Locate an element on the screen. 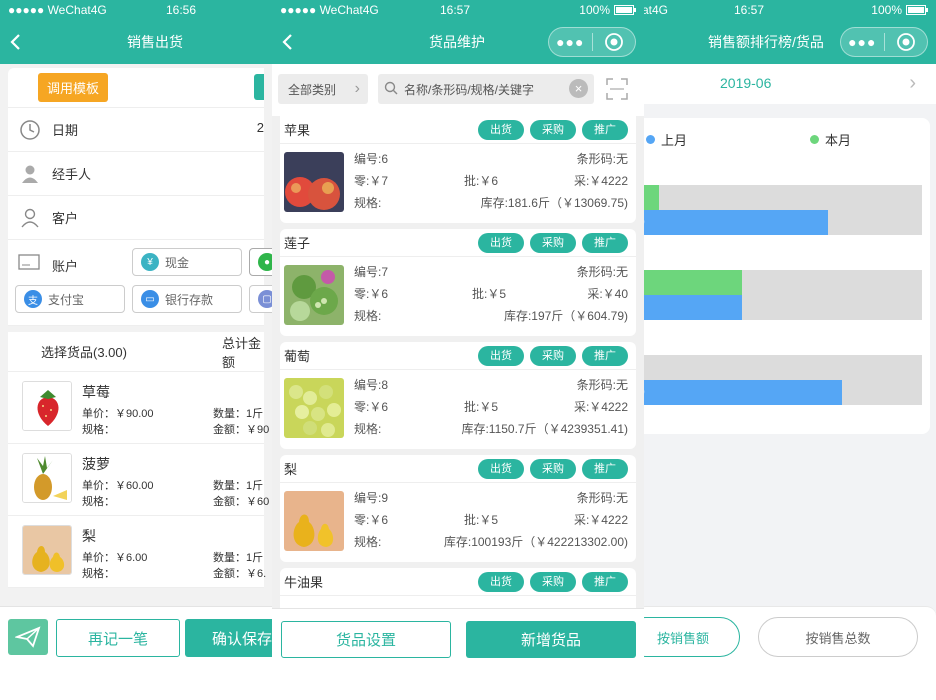 The image size is (936, 700). alipay-label: 支付宝 is located at coordinates (66, 299).